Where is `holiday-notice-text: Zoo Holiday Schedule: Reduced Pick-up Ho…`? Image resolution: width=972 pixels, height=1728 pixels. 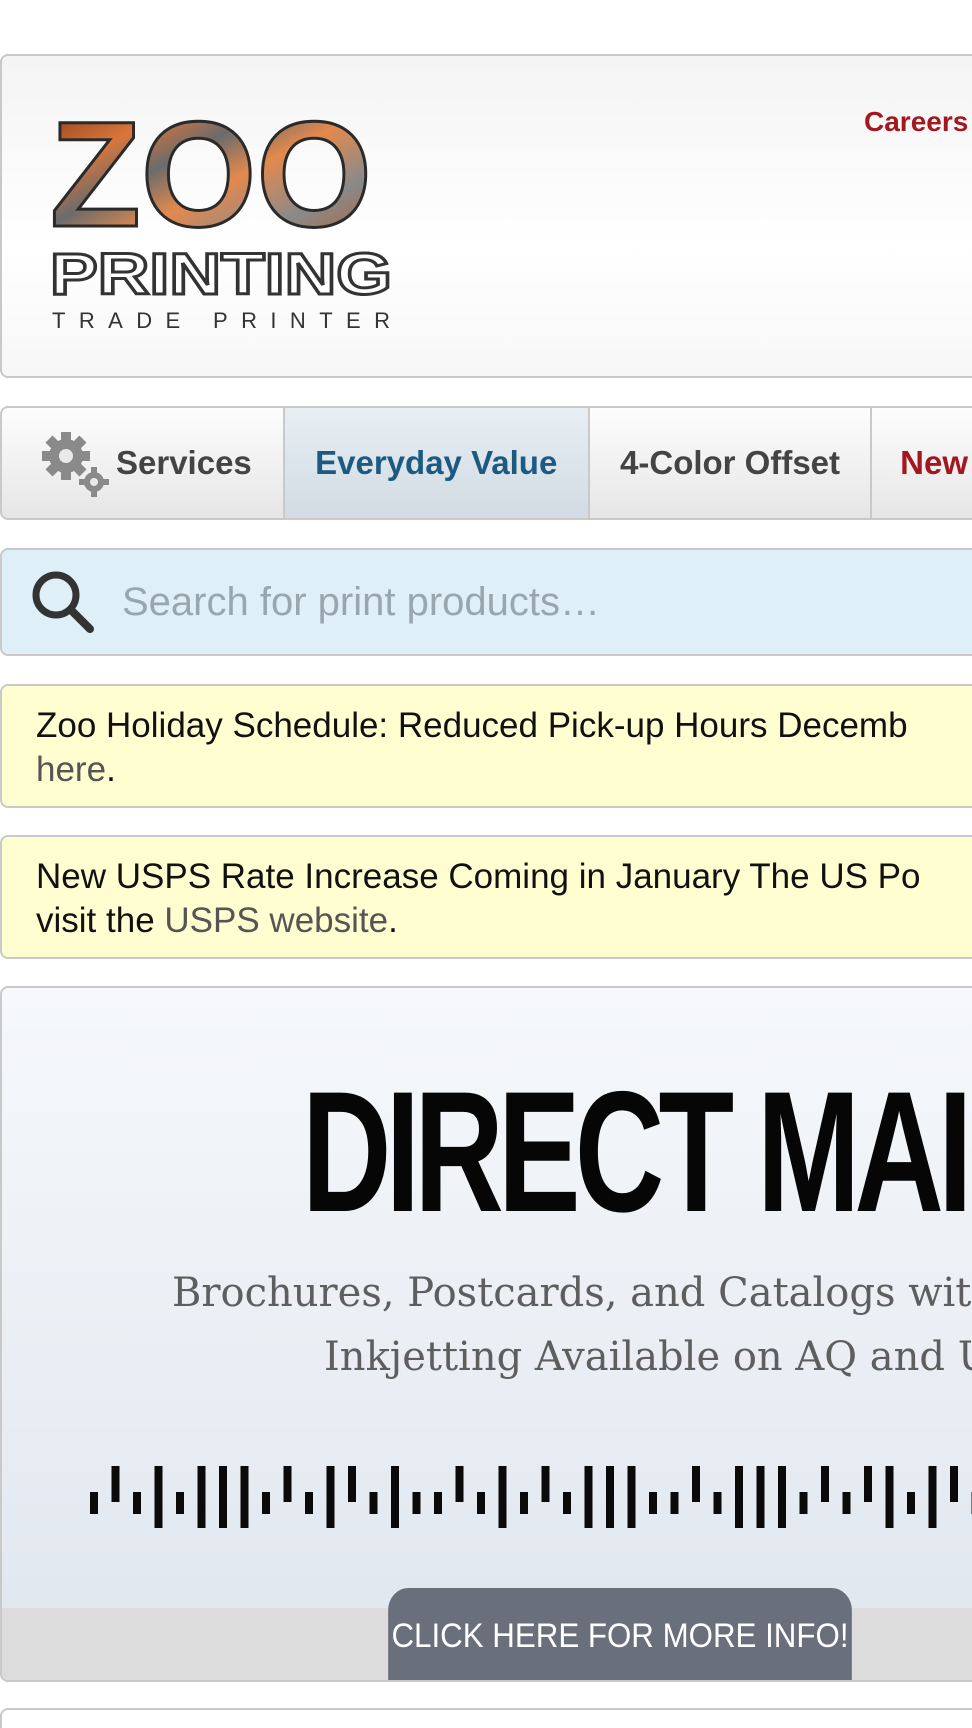
holiday-notice-text: Zoo Holiday Schedule: Reduced Pick-up Ho… is located at coordinates (472, 725).